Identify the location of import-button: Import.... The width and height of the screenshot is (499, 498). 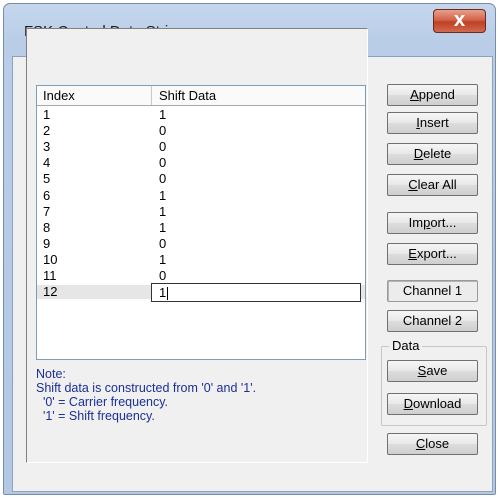
(432, 223).